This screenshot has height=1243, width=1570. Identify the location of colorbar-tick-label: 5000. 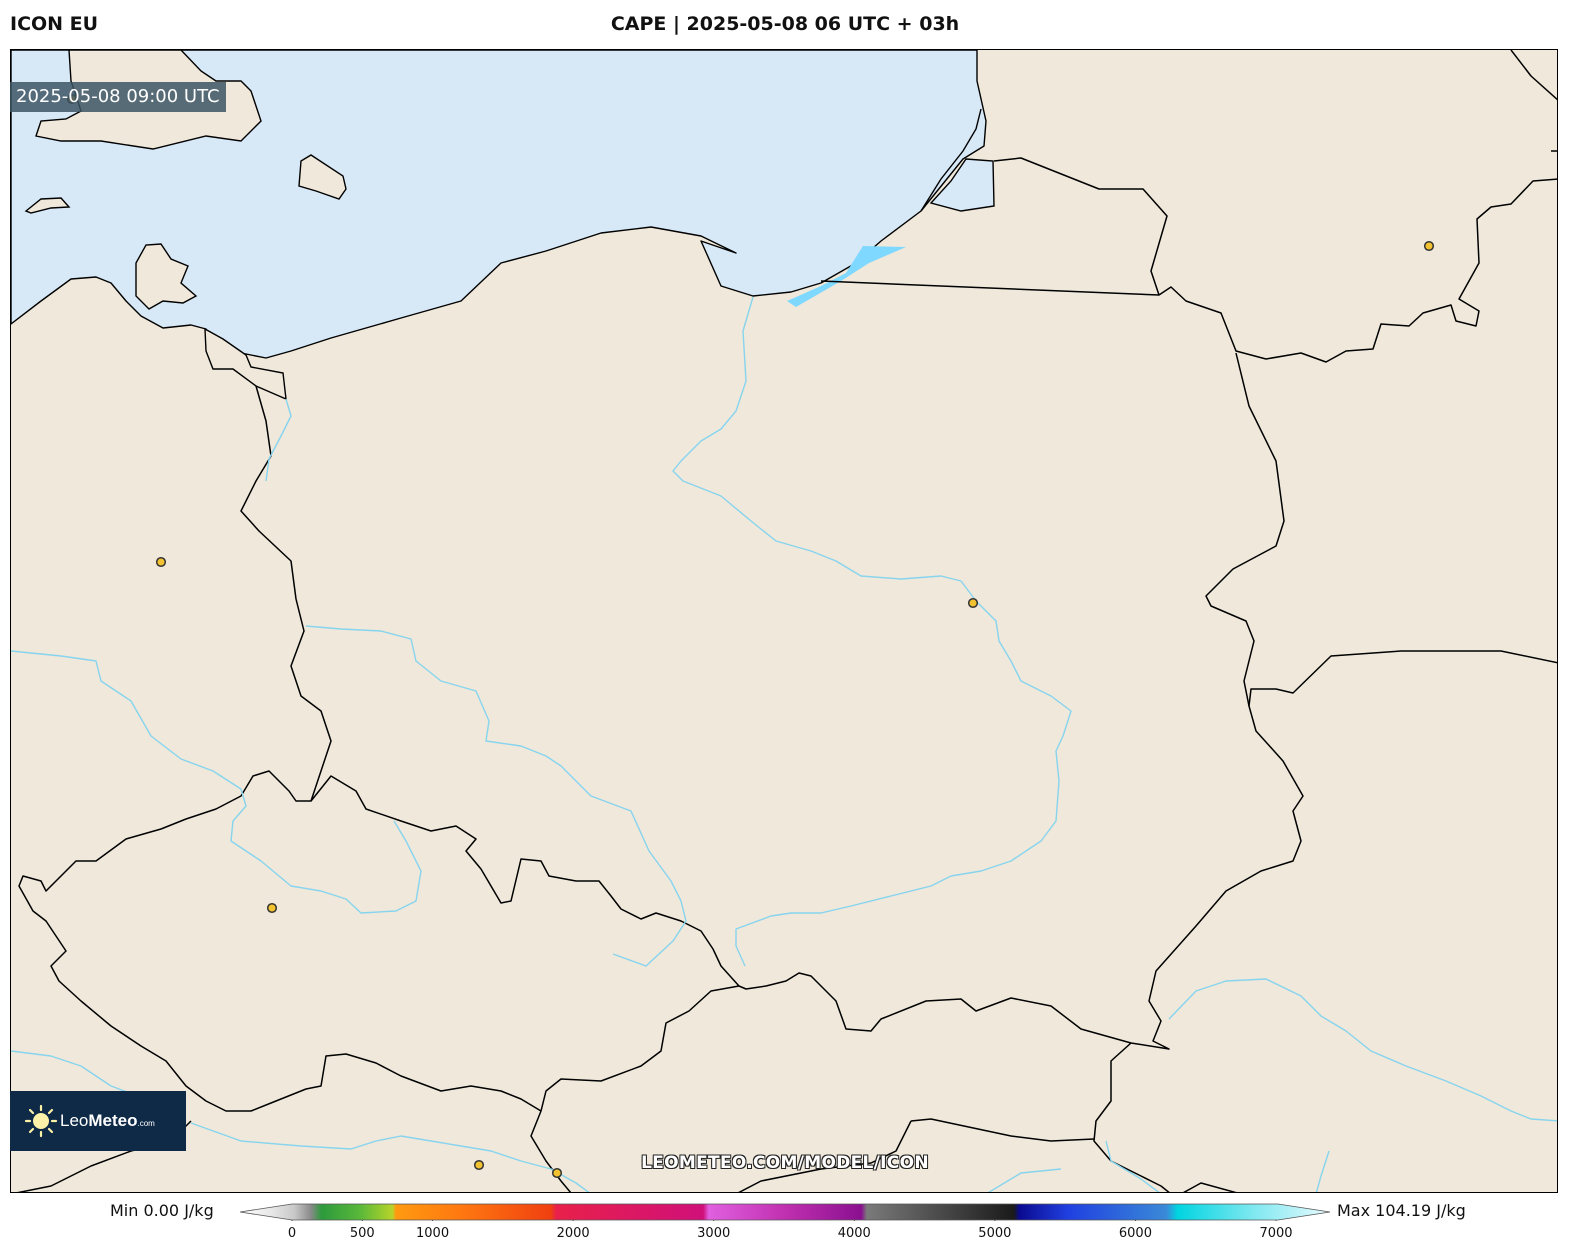
(995, 1233).